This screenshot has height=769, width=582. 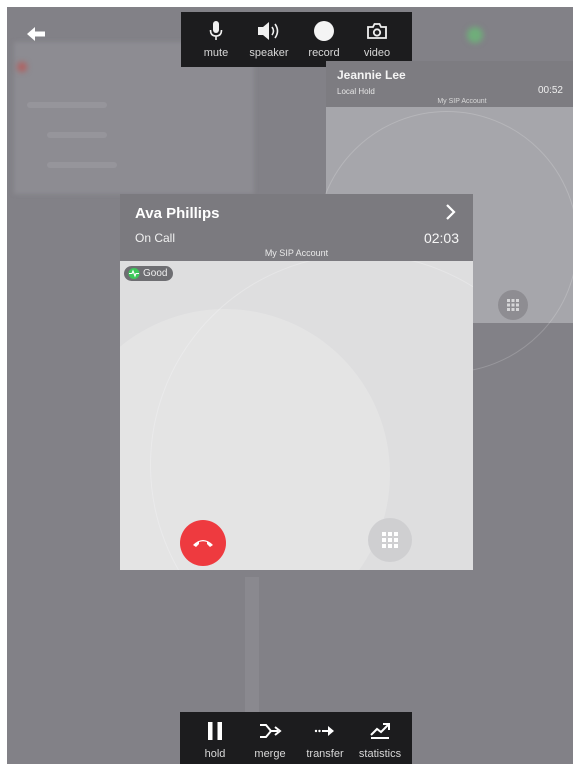 I want to click on hold-button: hold, so click(x=215, y=738).